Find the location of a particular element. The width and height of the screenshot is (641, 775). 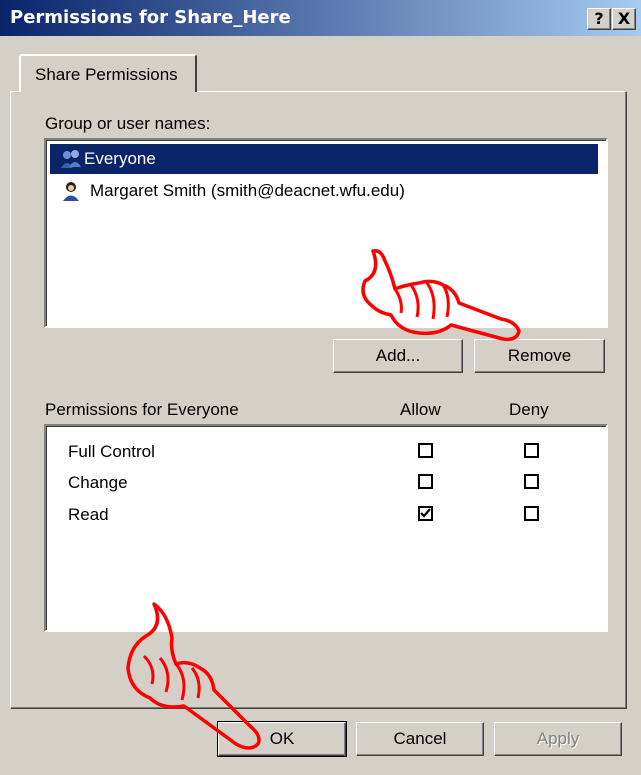

remove-button: Remove is located at coordinates (539, 356).